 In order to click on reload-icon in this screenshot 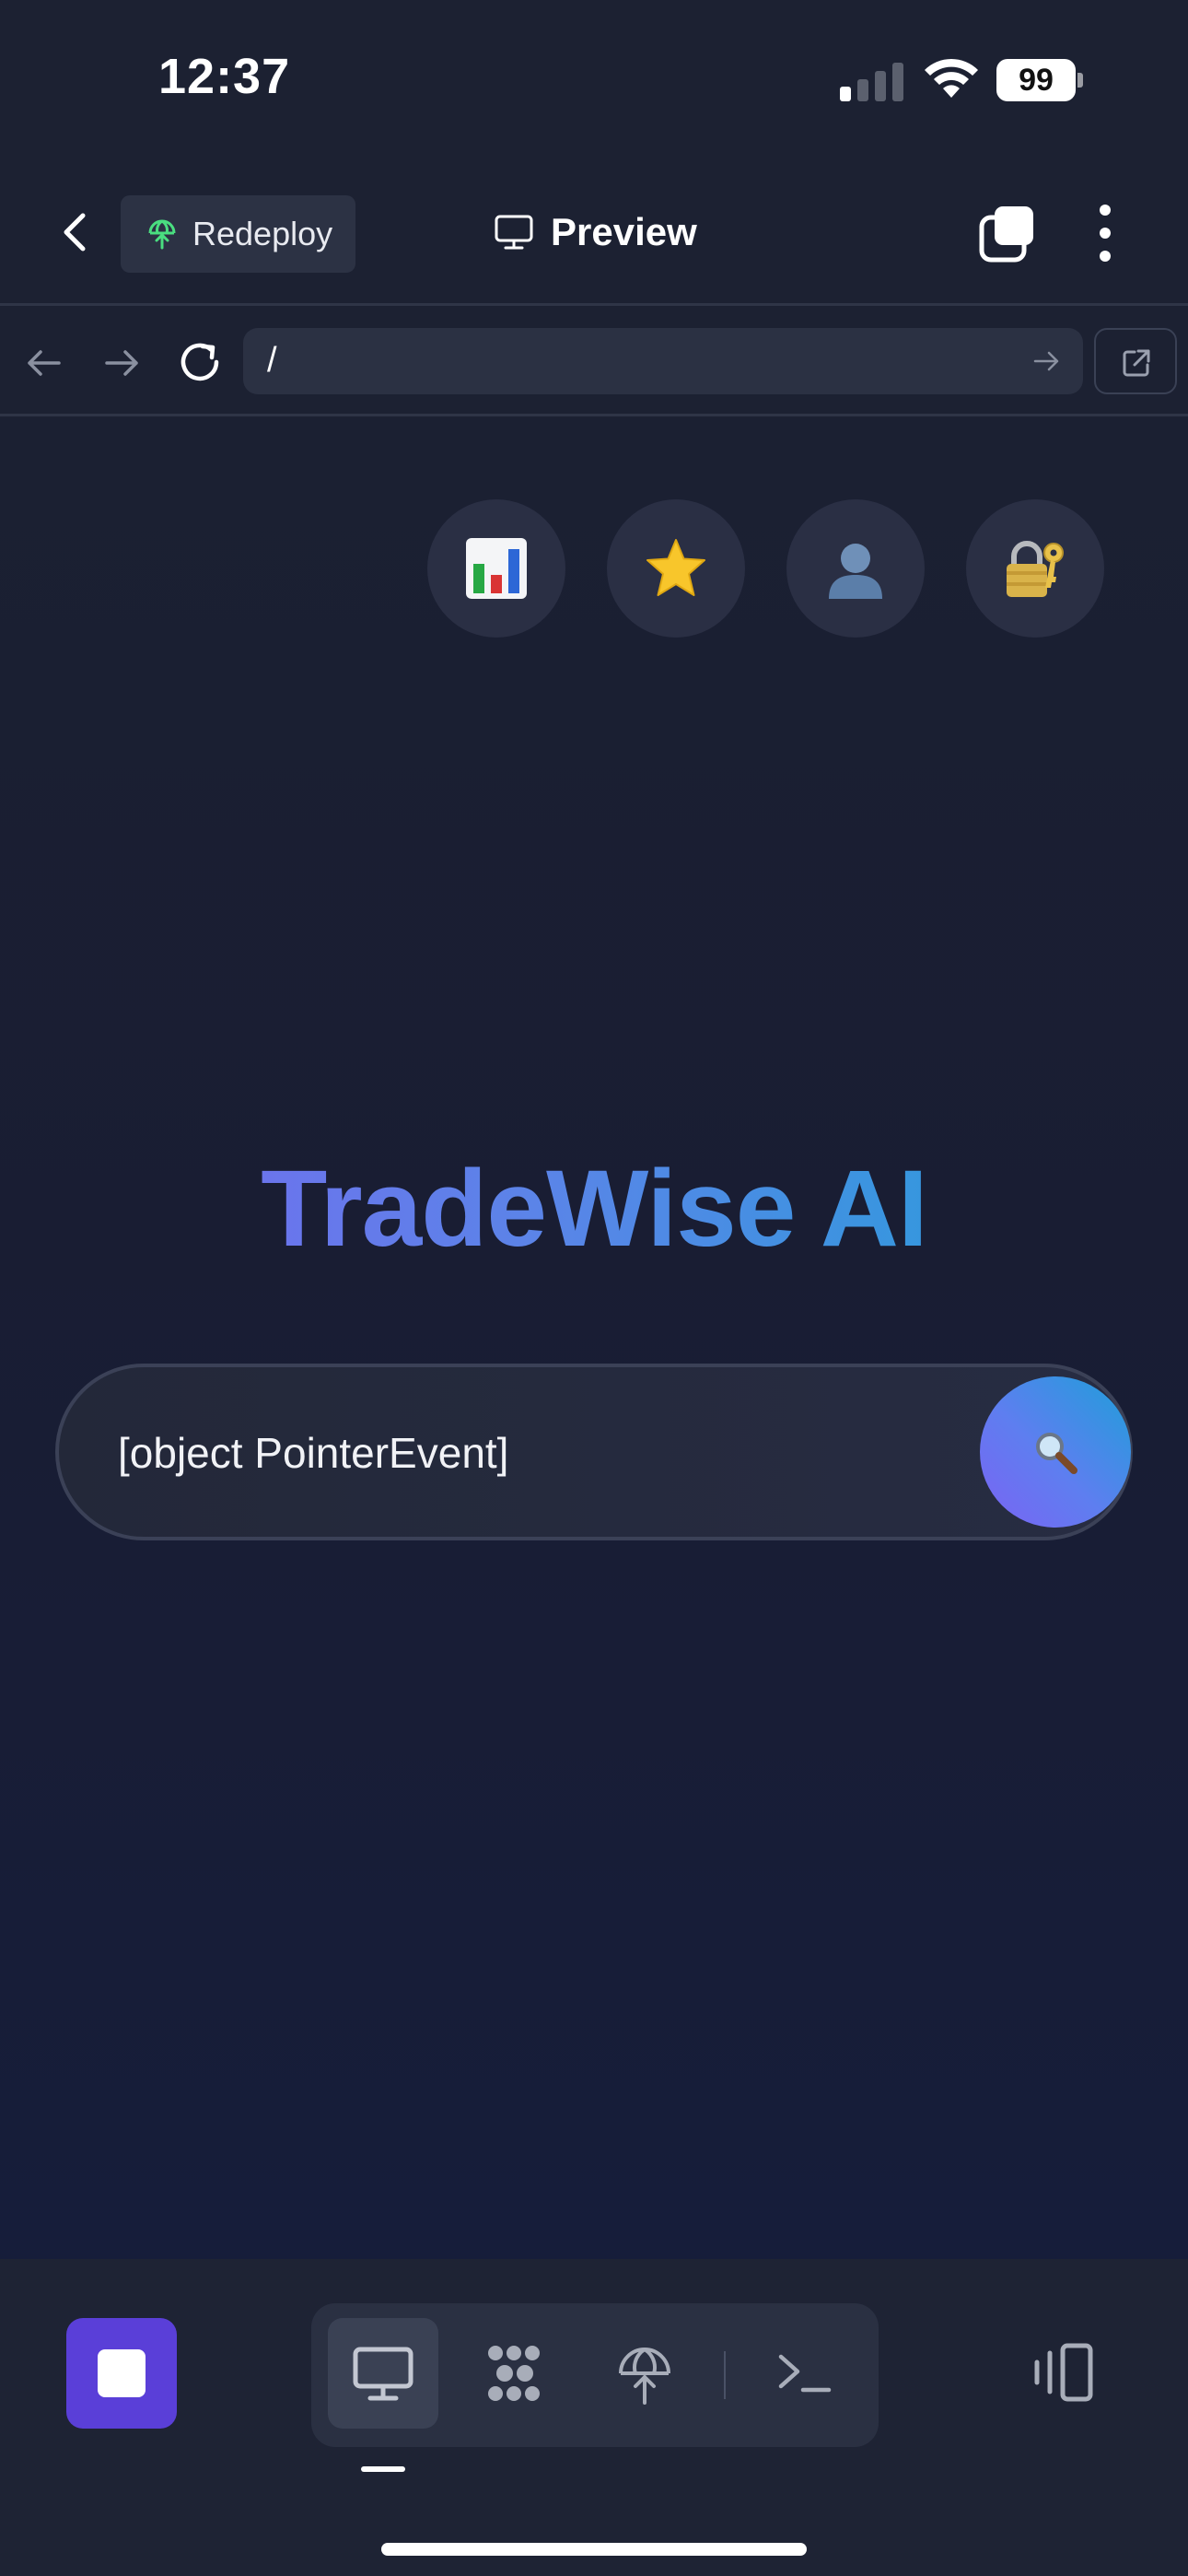, I will do `click(200, 362)`.